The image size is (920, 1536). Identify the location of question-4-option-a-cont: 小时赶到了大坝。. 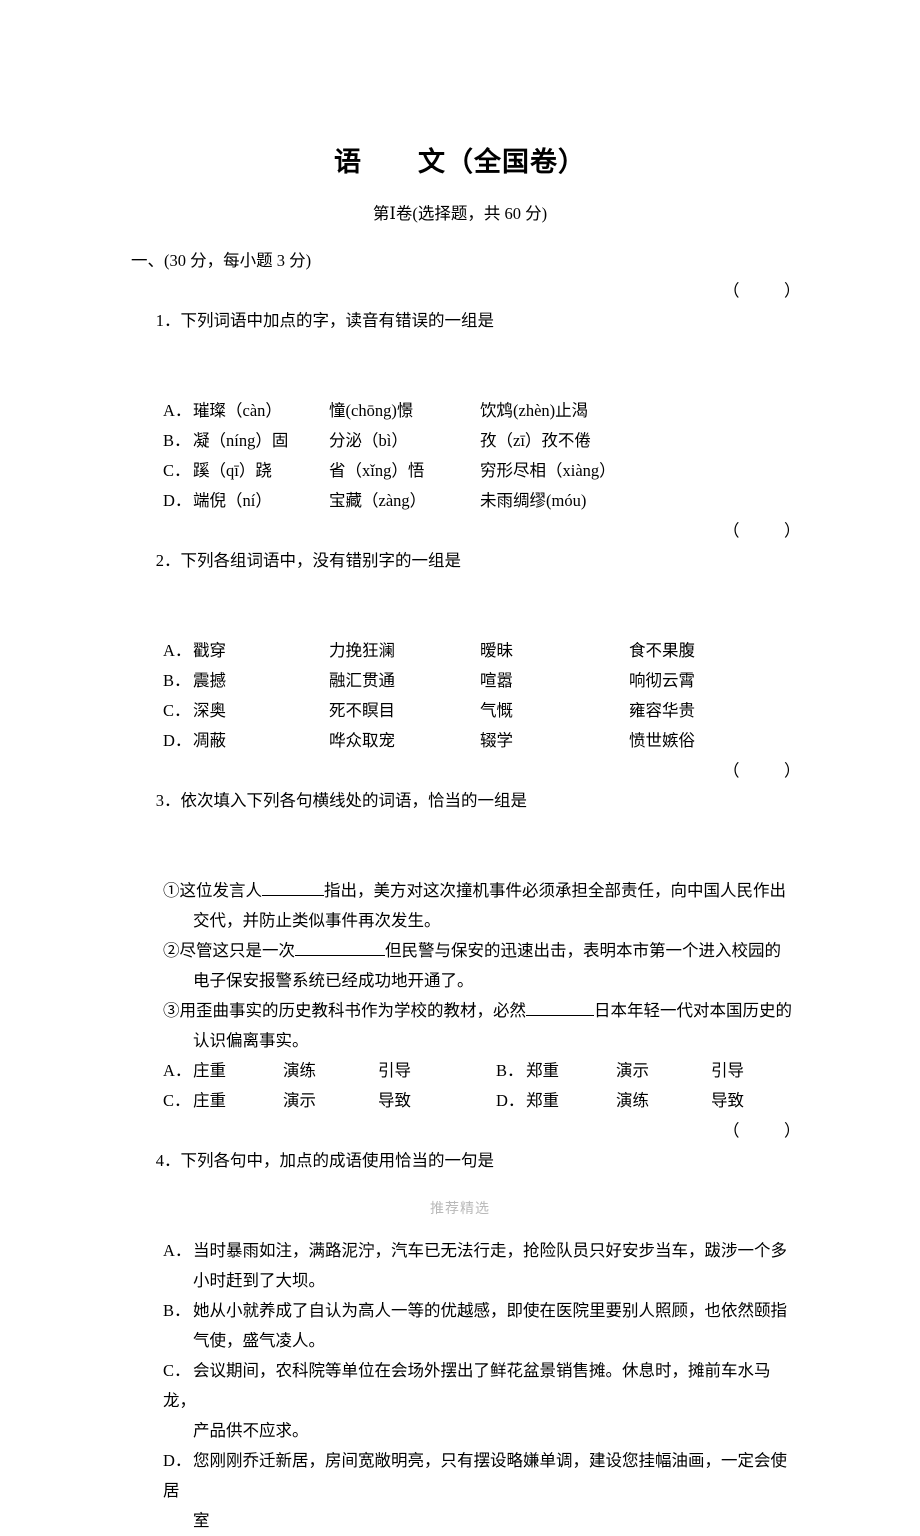
(259, 1280).